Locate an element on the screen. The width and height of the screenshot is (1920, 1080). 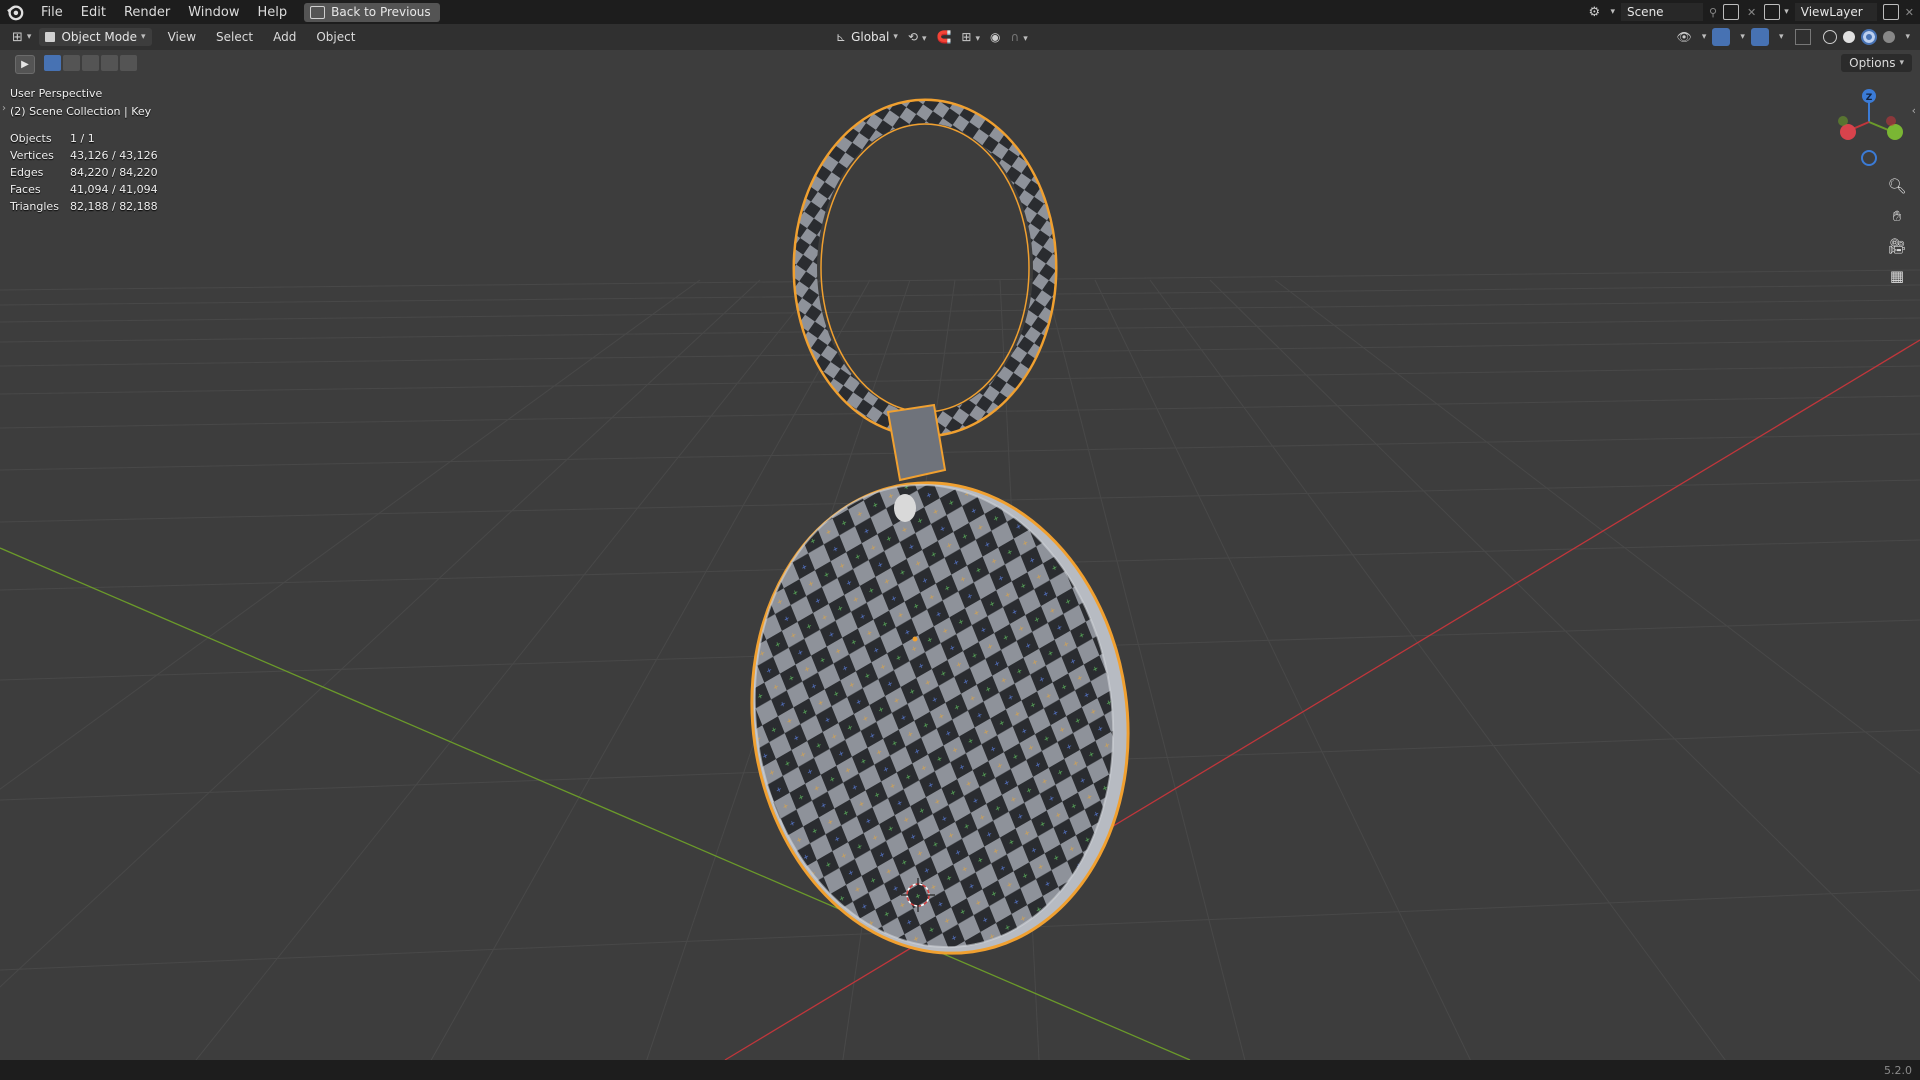
viewport-shading-tools: 👁 ▾ ▾ ▾ ▾ is located at coordinates (1793, 37).